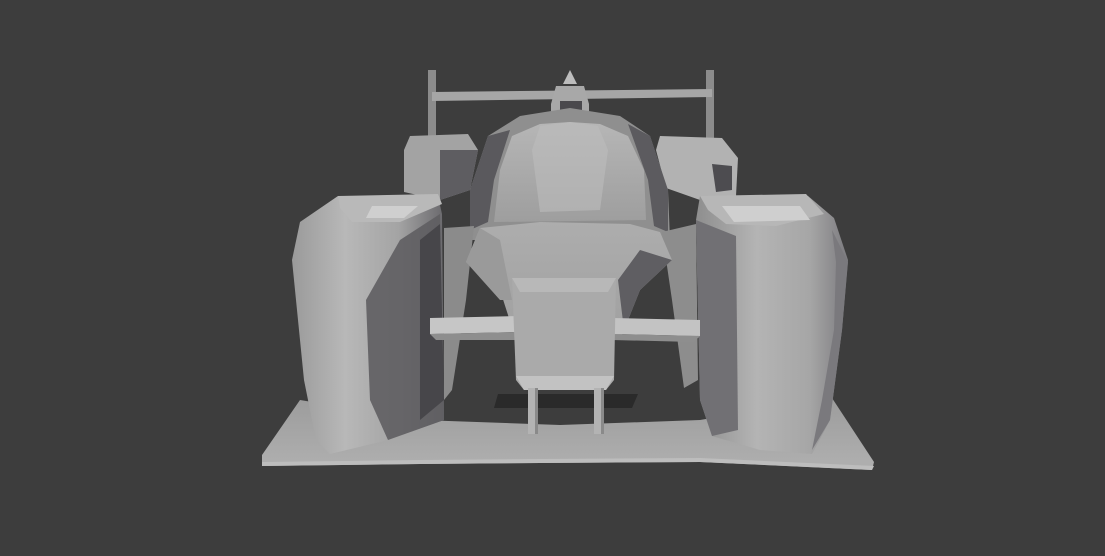 This screenshot has height=556, width=1105. I want to click on body-inner-right, so click(680, 306).